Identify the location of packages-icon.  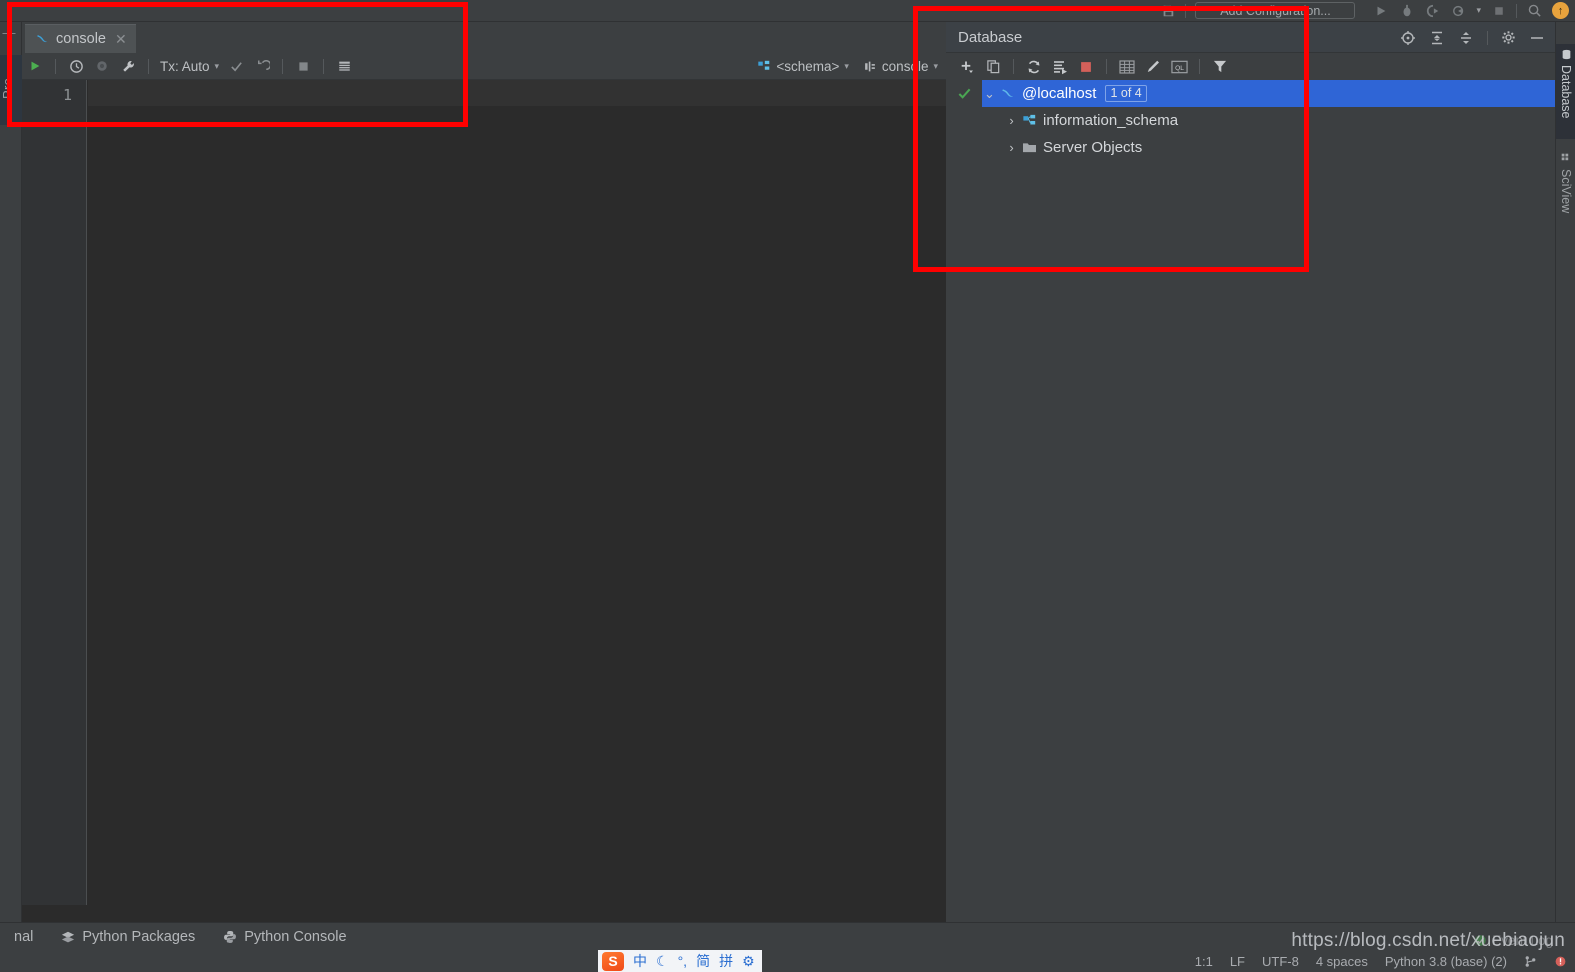
(68, 937).